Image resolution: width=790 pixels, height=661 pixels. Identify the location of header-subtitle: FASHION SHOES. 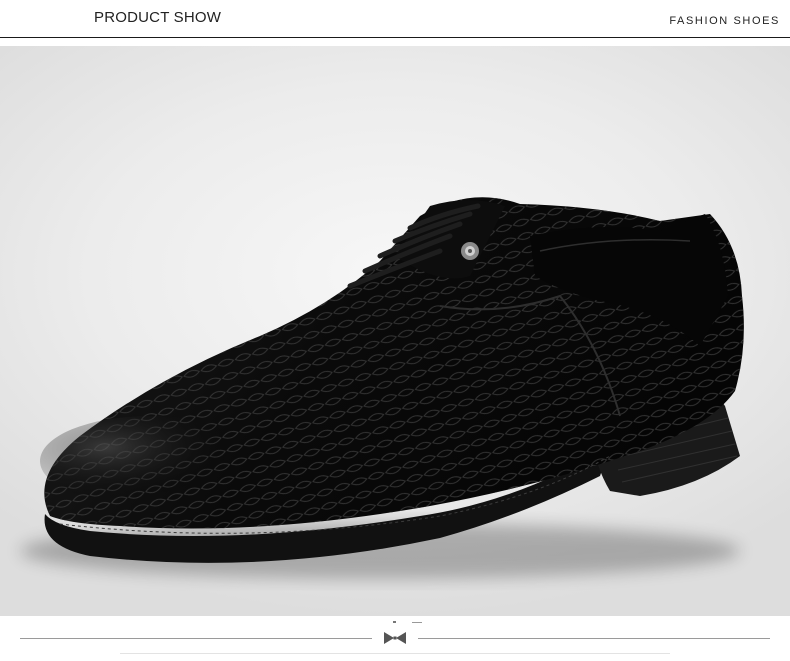
(724, 21).